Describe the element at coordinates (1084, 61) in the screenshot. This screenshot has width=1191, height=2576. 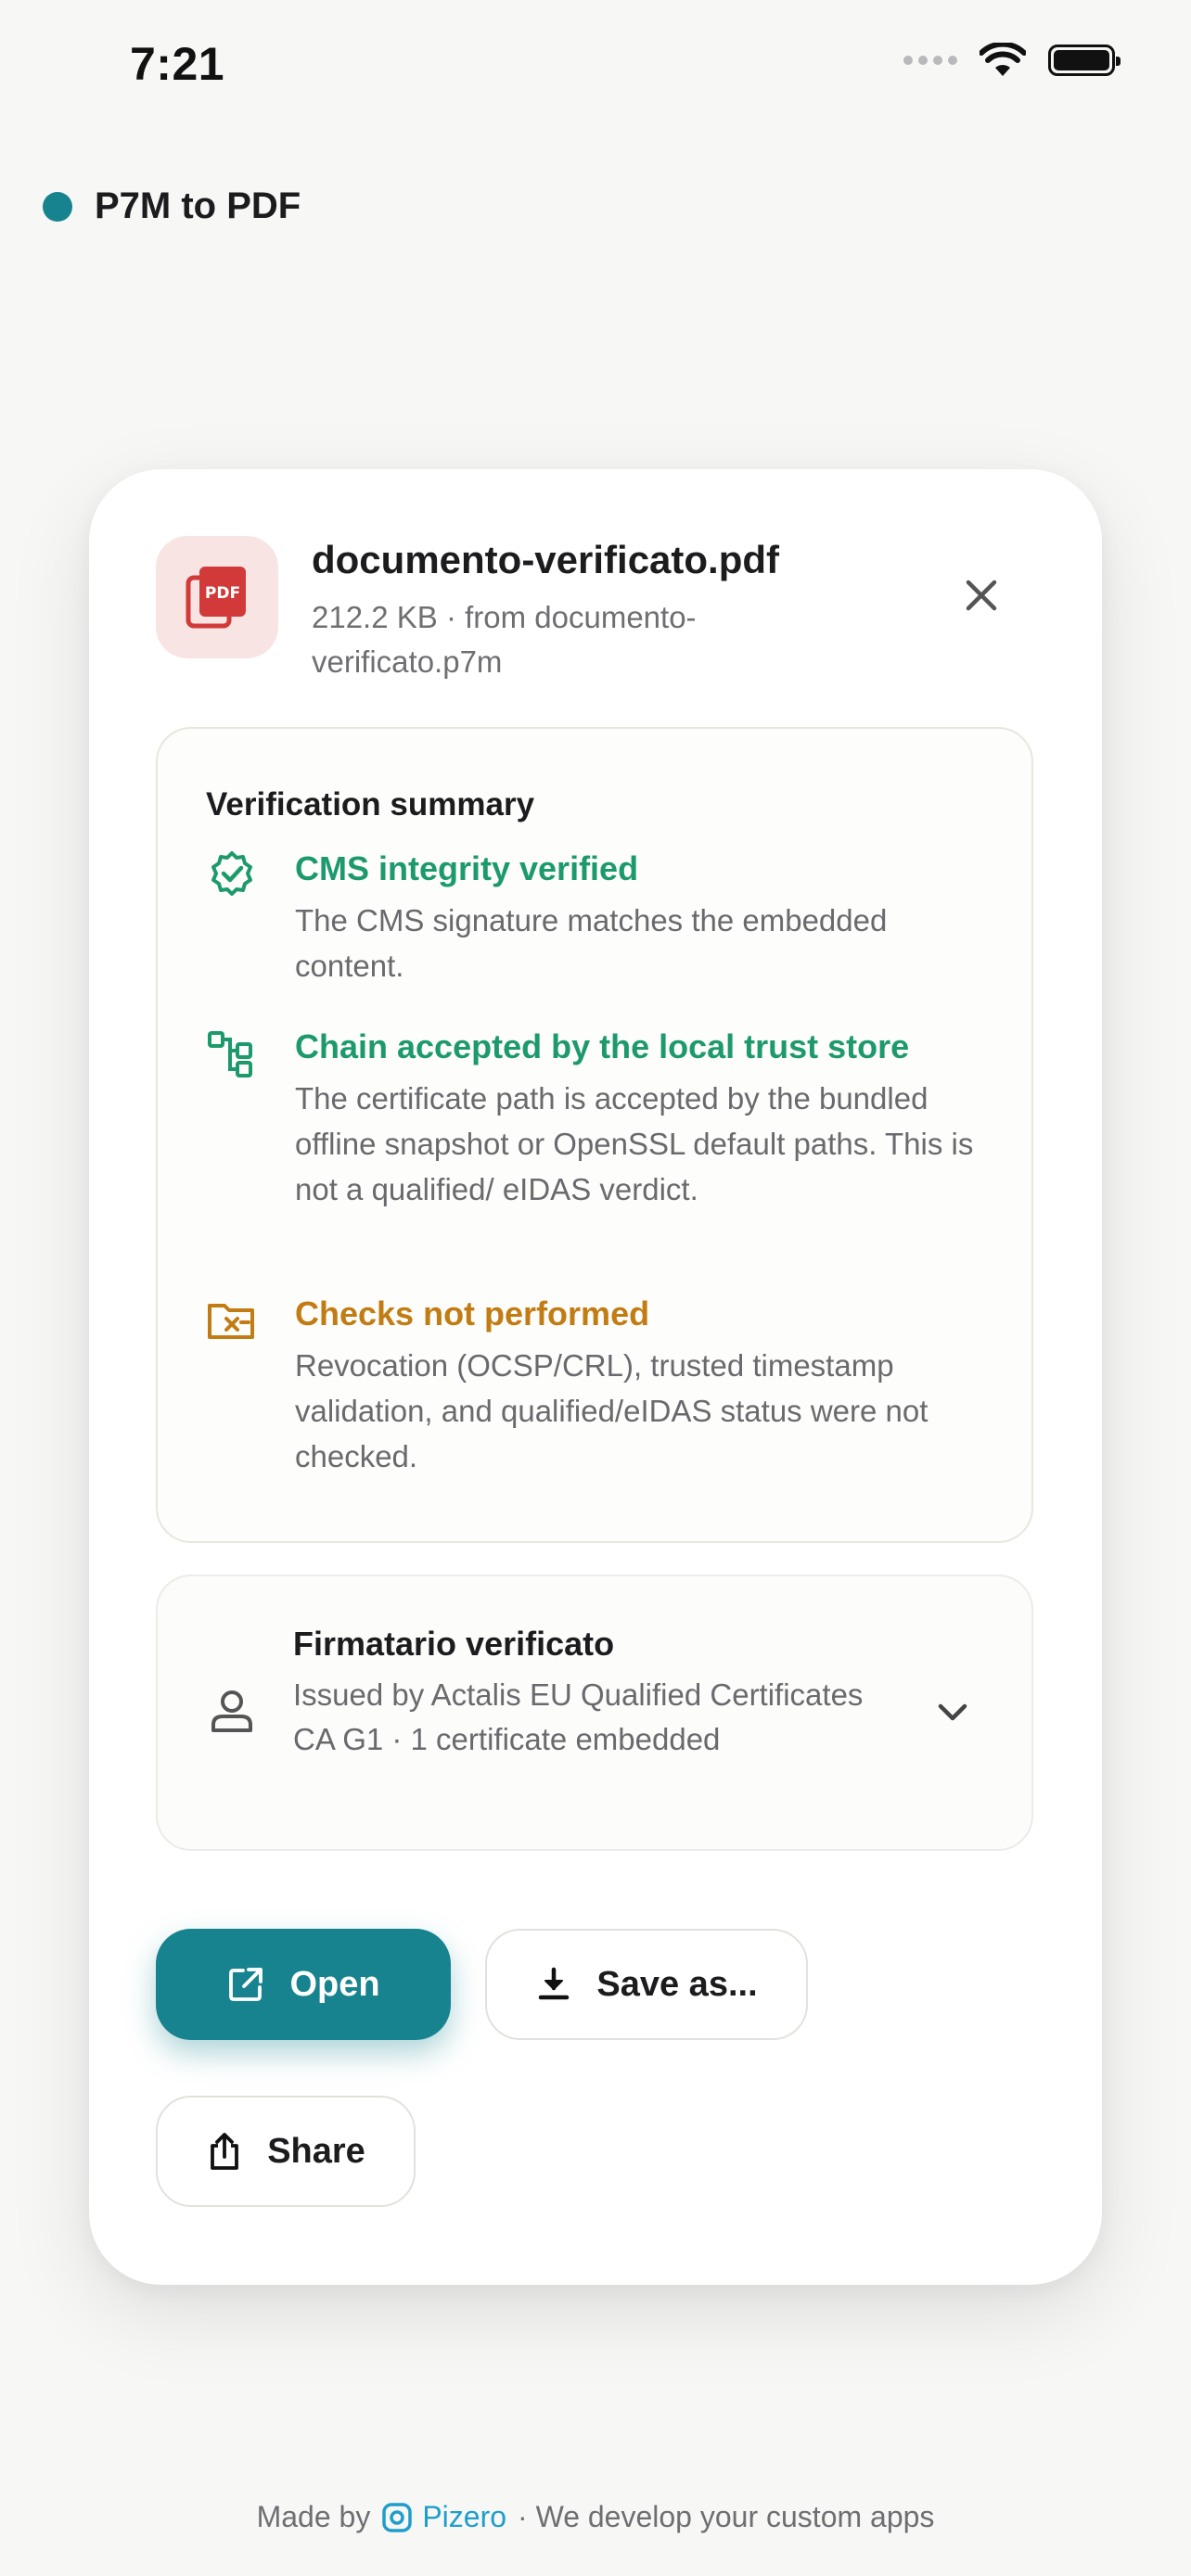
I see `battery-icon` at that location.